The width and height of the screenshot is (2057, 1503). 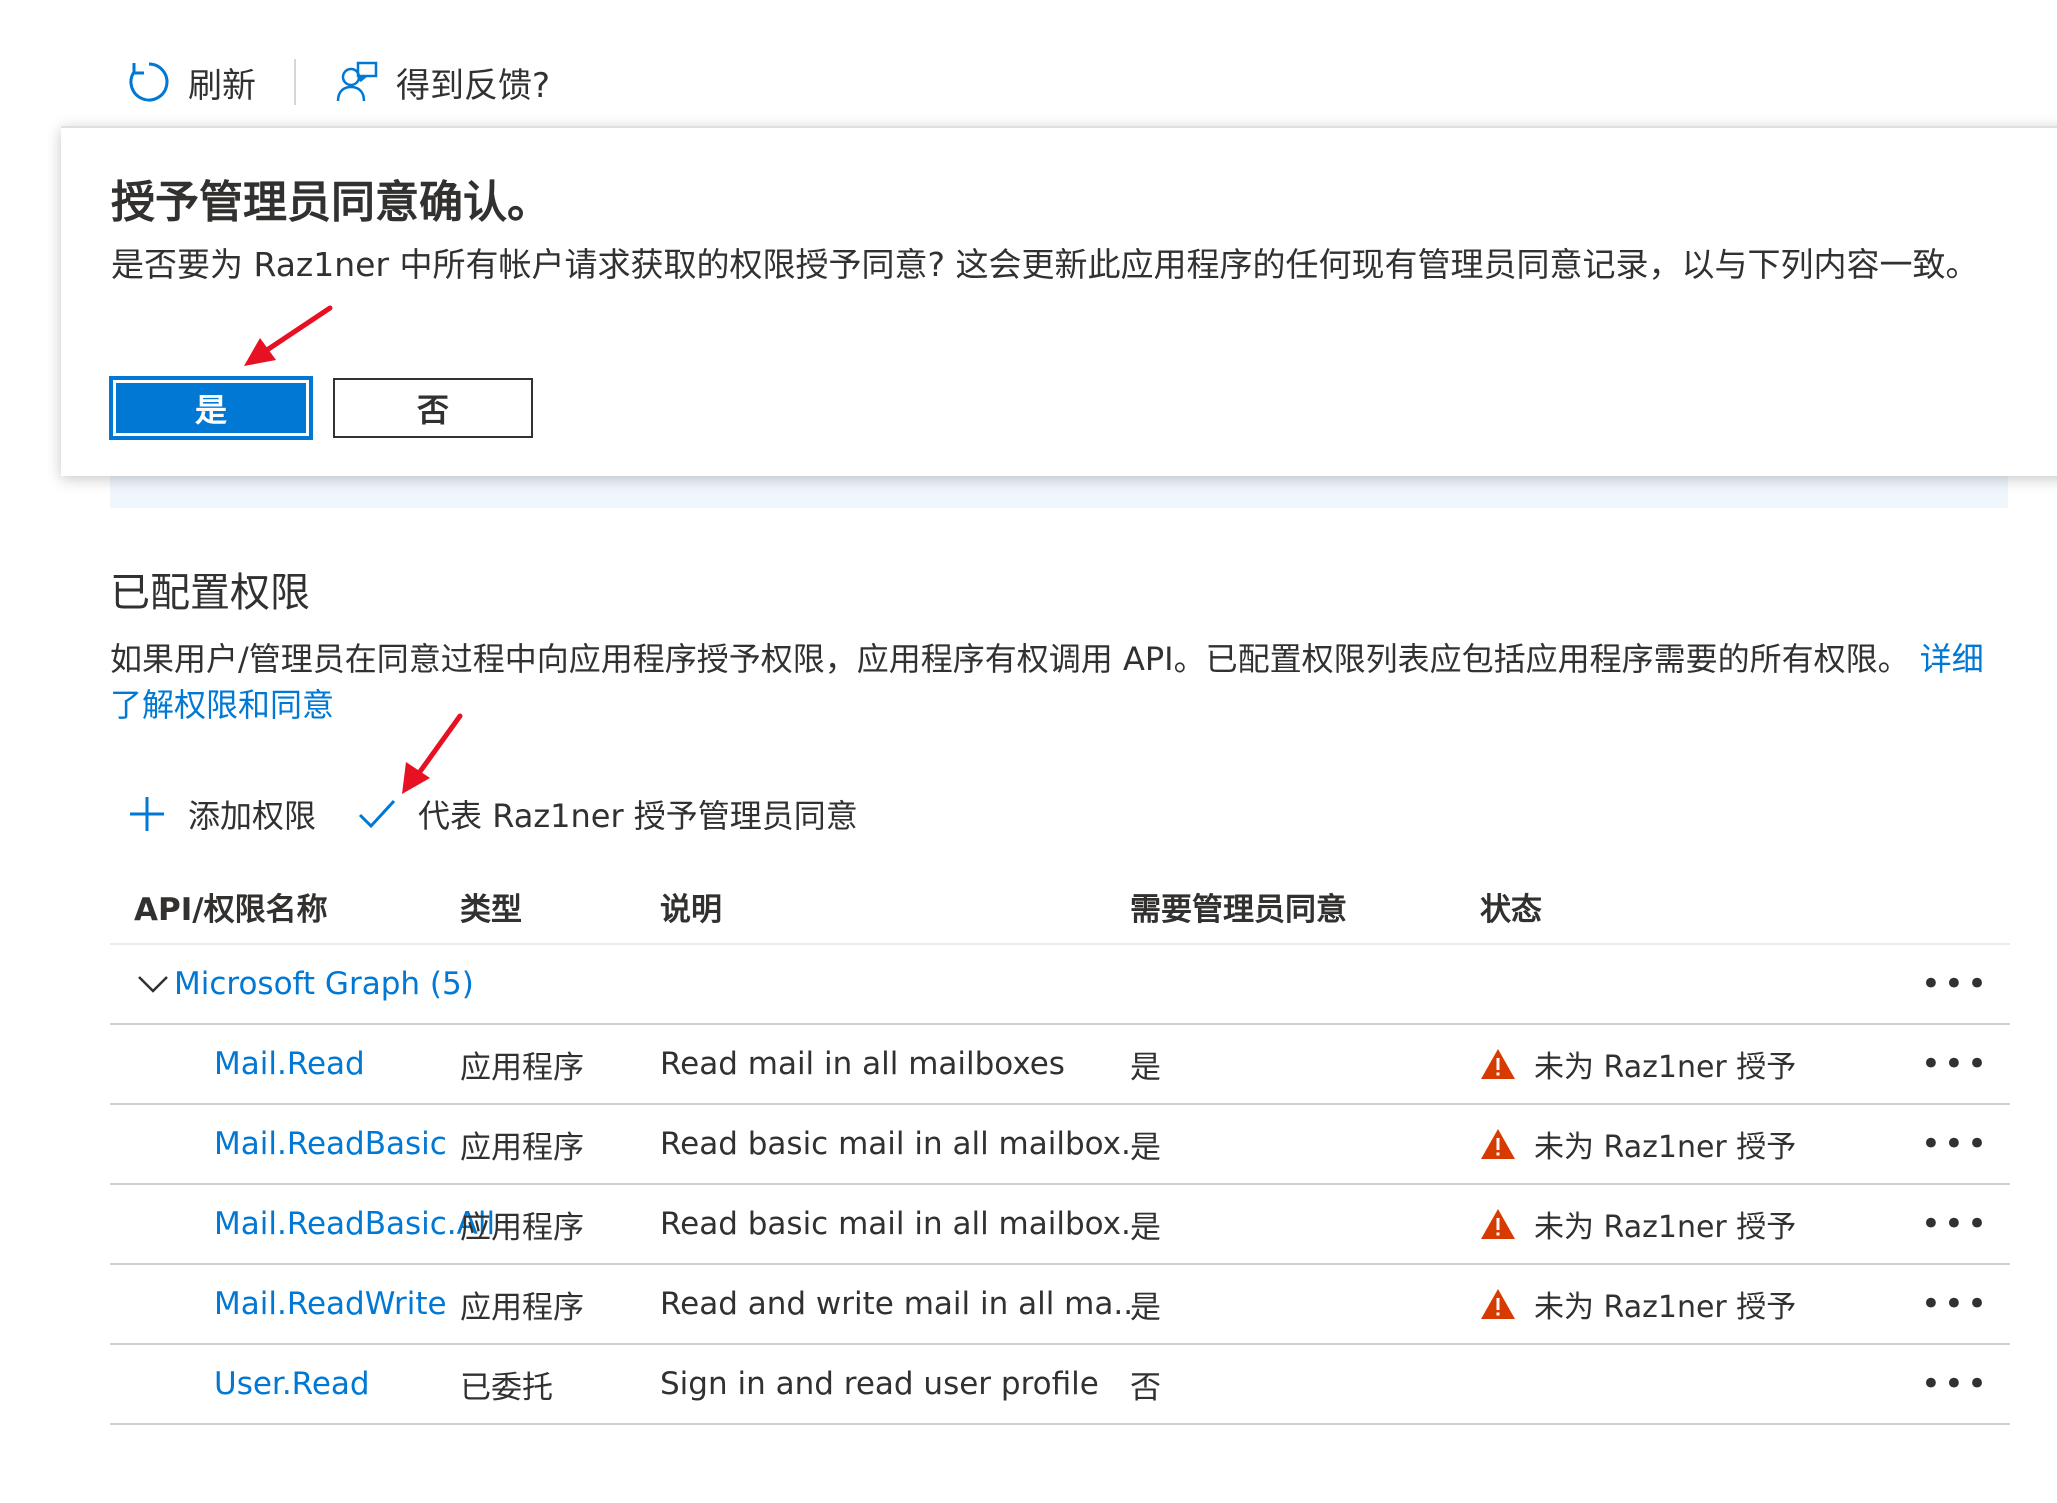 What do you see at coordinates (285, 906) in the screenshot?
I see `column-header-name: API/权限名称` at bounding box center [285, 906].